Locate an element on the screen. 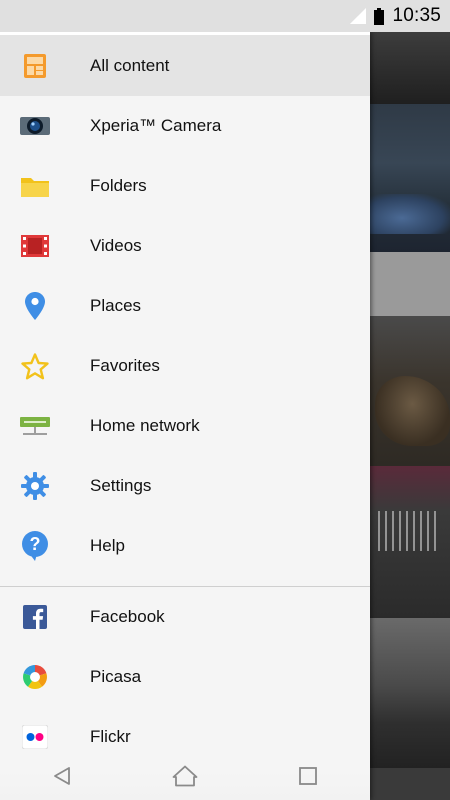 Image resolution: width=450 pixels, height=800 pixels. drawer-item-label: Flickr is located at coordinates (110, 736).